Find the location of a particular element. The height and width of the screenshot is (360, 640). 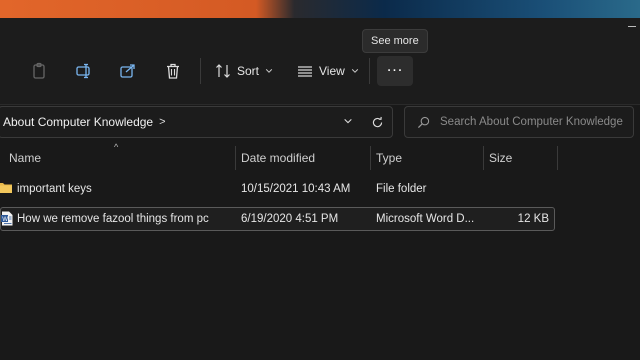

word-document-icon: W is located at coordinates (7, 218).